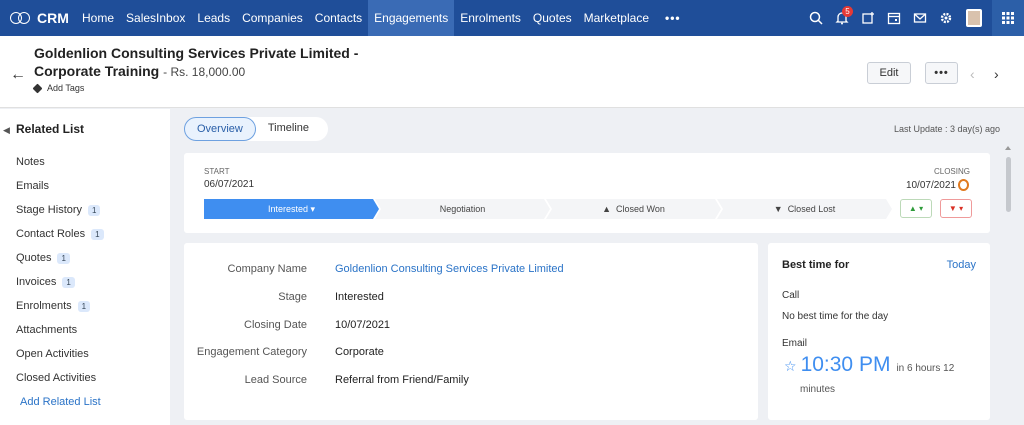 Image resolution: width=1024 pixels, height=425 pixels. What do you see at coordinates (33, 186) in the screenshot?
I see `related-item-label: Emails` at bounding box center [33, 186].